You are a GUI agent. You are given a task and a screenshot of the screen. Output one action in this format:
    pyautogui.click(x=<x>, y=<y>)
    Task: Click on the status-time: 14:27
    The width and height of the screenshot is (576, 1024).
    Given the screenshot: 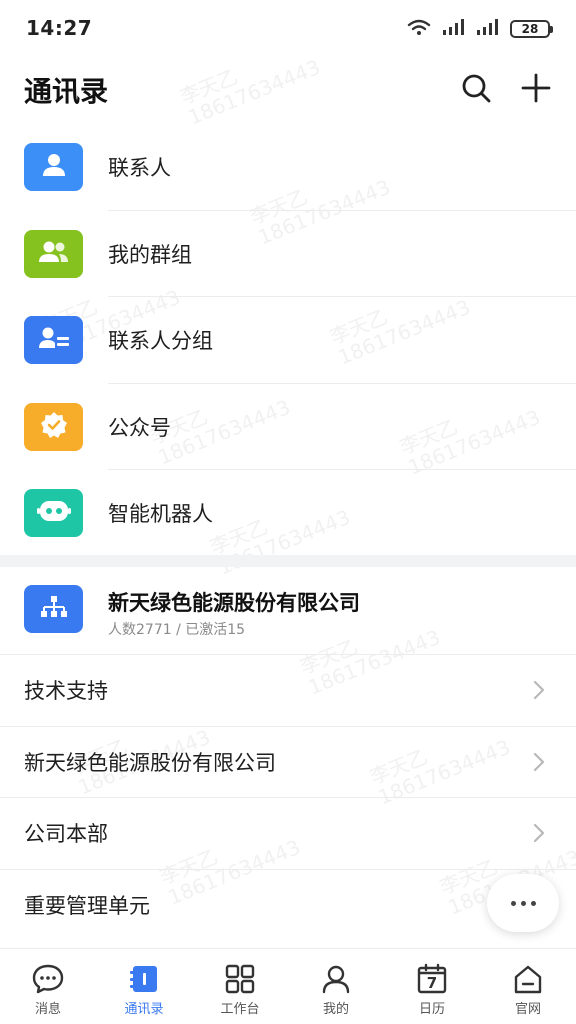 What is the action you would take?
    pyautogui.click(x=59, y=28)
    